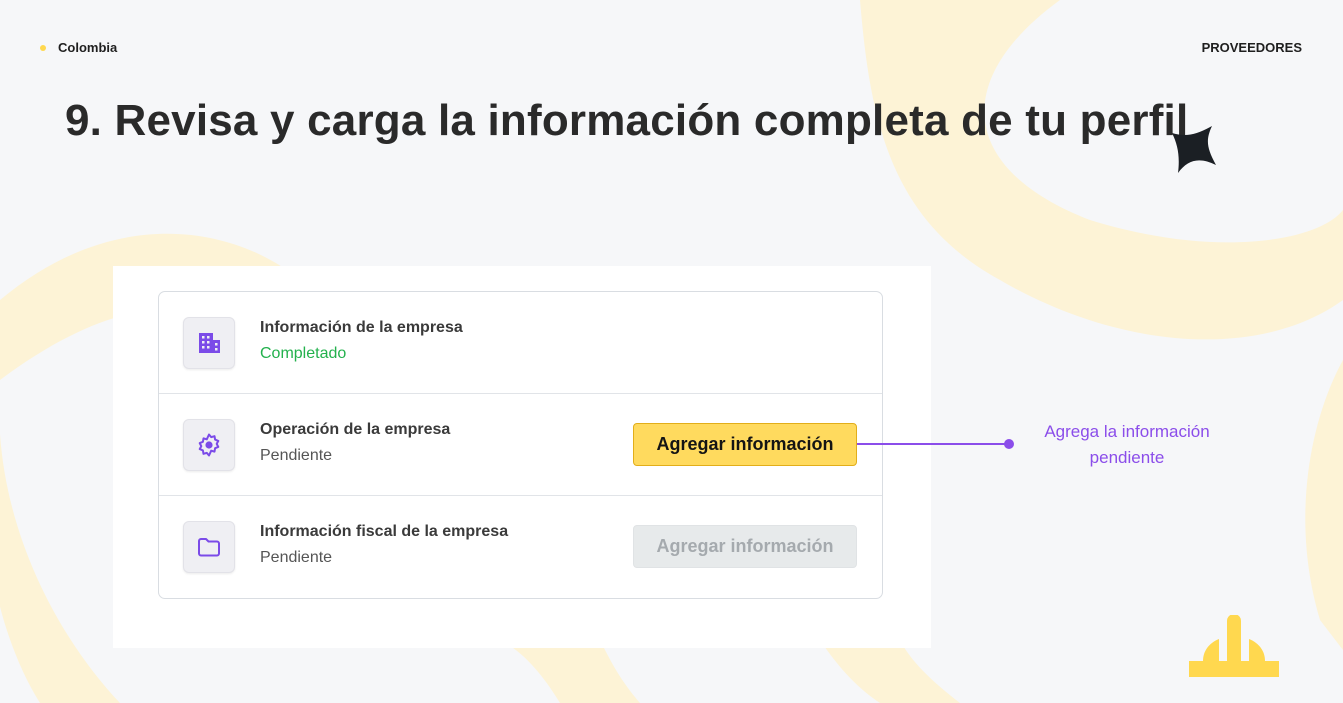 This screenshot has height=703, width=1343. Describe the element at coordinates (1251, 47) in the screenshot. I see `section-label: PROVEEDORES` at that location.